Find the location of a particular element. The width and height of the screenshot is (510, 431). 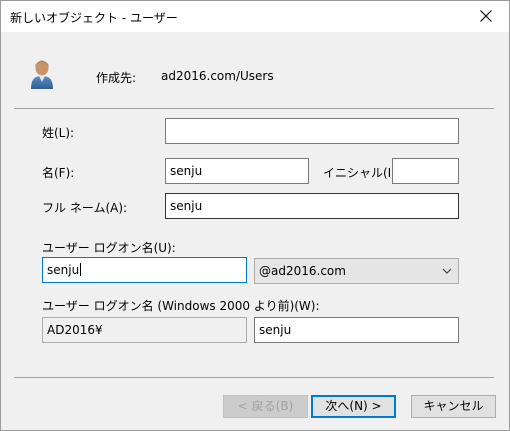

initials-field is located at coordinates (425, 171).